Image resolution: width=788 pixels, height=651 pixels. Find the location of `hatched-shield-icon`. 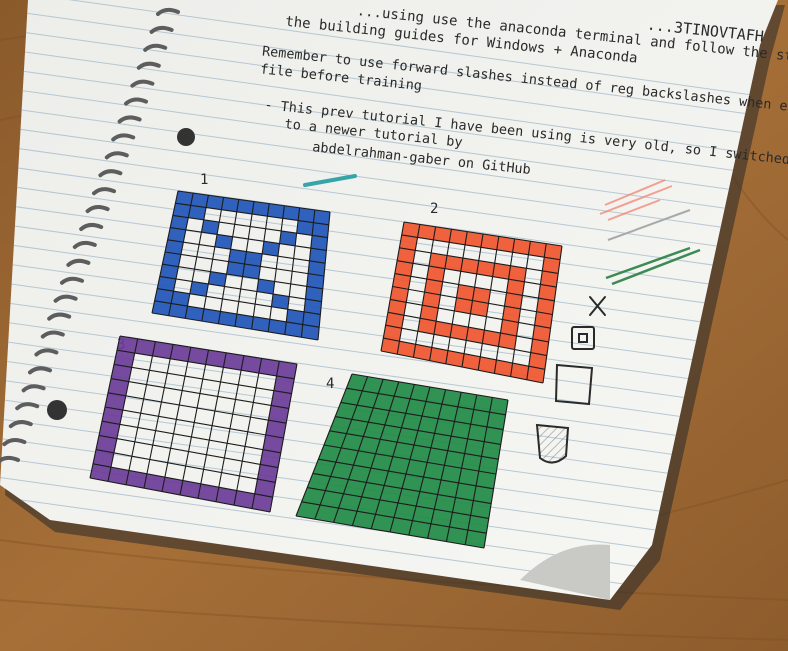

hatched-shield-icon is located at coordinates (552, 443).